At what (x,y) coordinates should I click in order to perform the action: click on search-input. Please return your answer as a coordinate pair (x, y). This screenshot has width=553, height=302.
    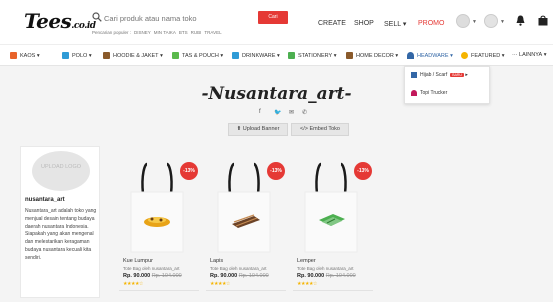
    Looking at the image, I should click on (179, 18).